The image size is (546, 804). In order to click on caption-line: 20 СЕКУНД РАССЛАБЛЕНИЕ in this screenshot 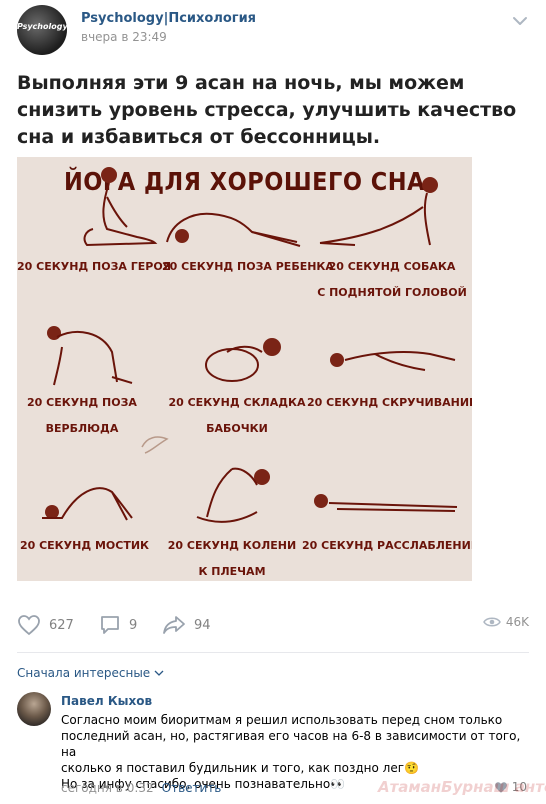, I will do `click(387, 545)`.